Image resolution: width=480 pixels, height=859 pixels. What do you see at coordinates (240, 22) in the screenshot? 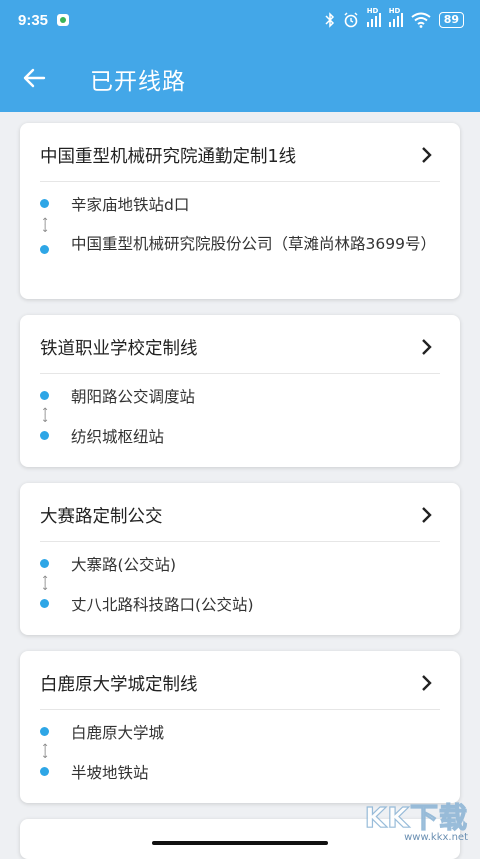
I see `status-bar: 9:35 HD HD 89` at bounding box center [240, 22].